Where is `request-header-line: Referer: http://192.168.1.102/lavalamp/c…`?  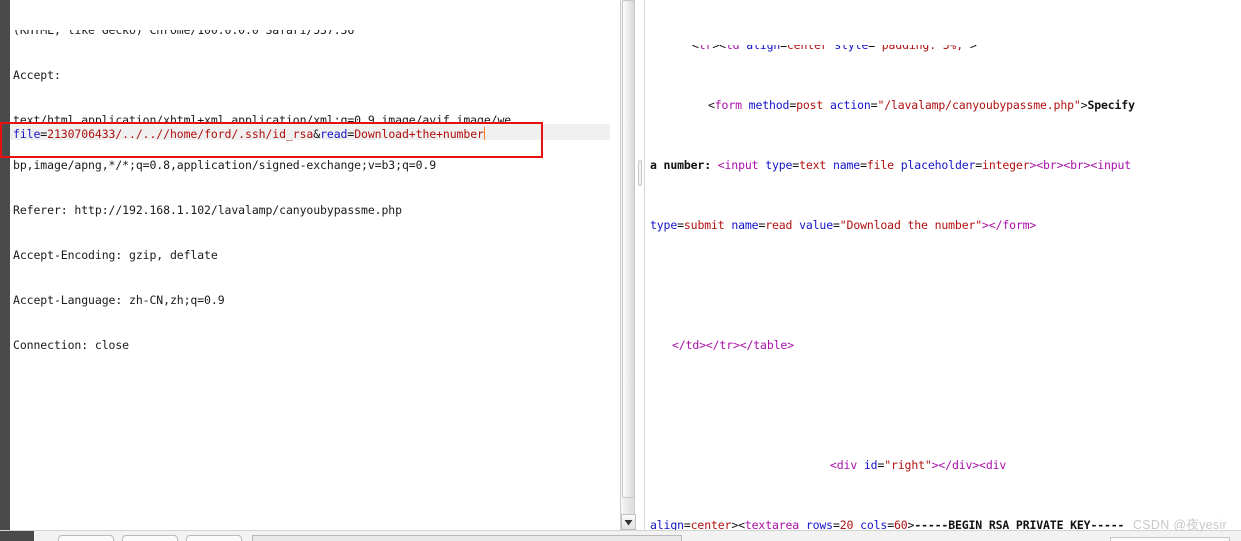 request-header-line: Referer: http://192.168.1.102/lavalamp/c… is located at coordinates (207, 210).